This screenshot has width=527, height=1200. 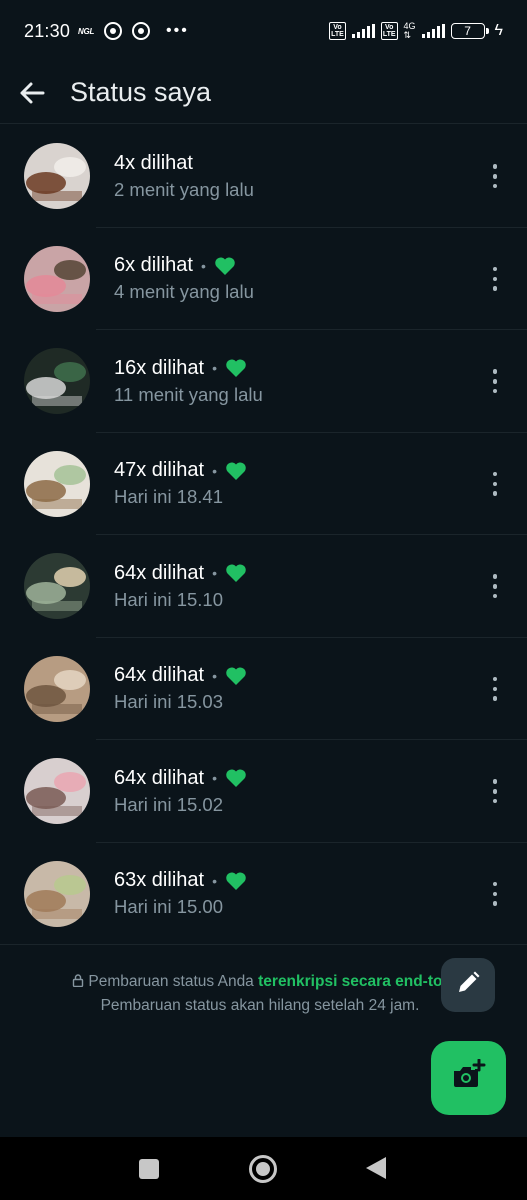 What do you see at coordinates (409, 30) in the screenshot?
I see `network-type: 4G ⇅` at bounding box center [409, 30].